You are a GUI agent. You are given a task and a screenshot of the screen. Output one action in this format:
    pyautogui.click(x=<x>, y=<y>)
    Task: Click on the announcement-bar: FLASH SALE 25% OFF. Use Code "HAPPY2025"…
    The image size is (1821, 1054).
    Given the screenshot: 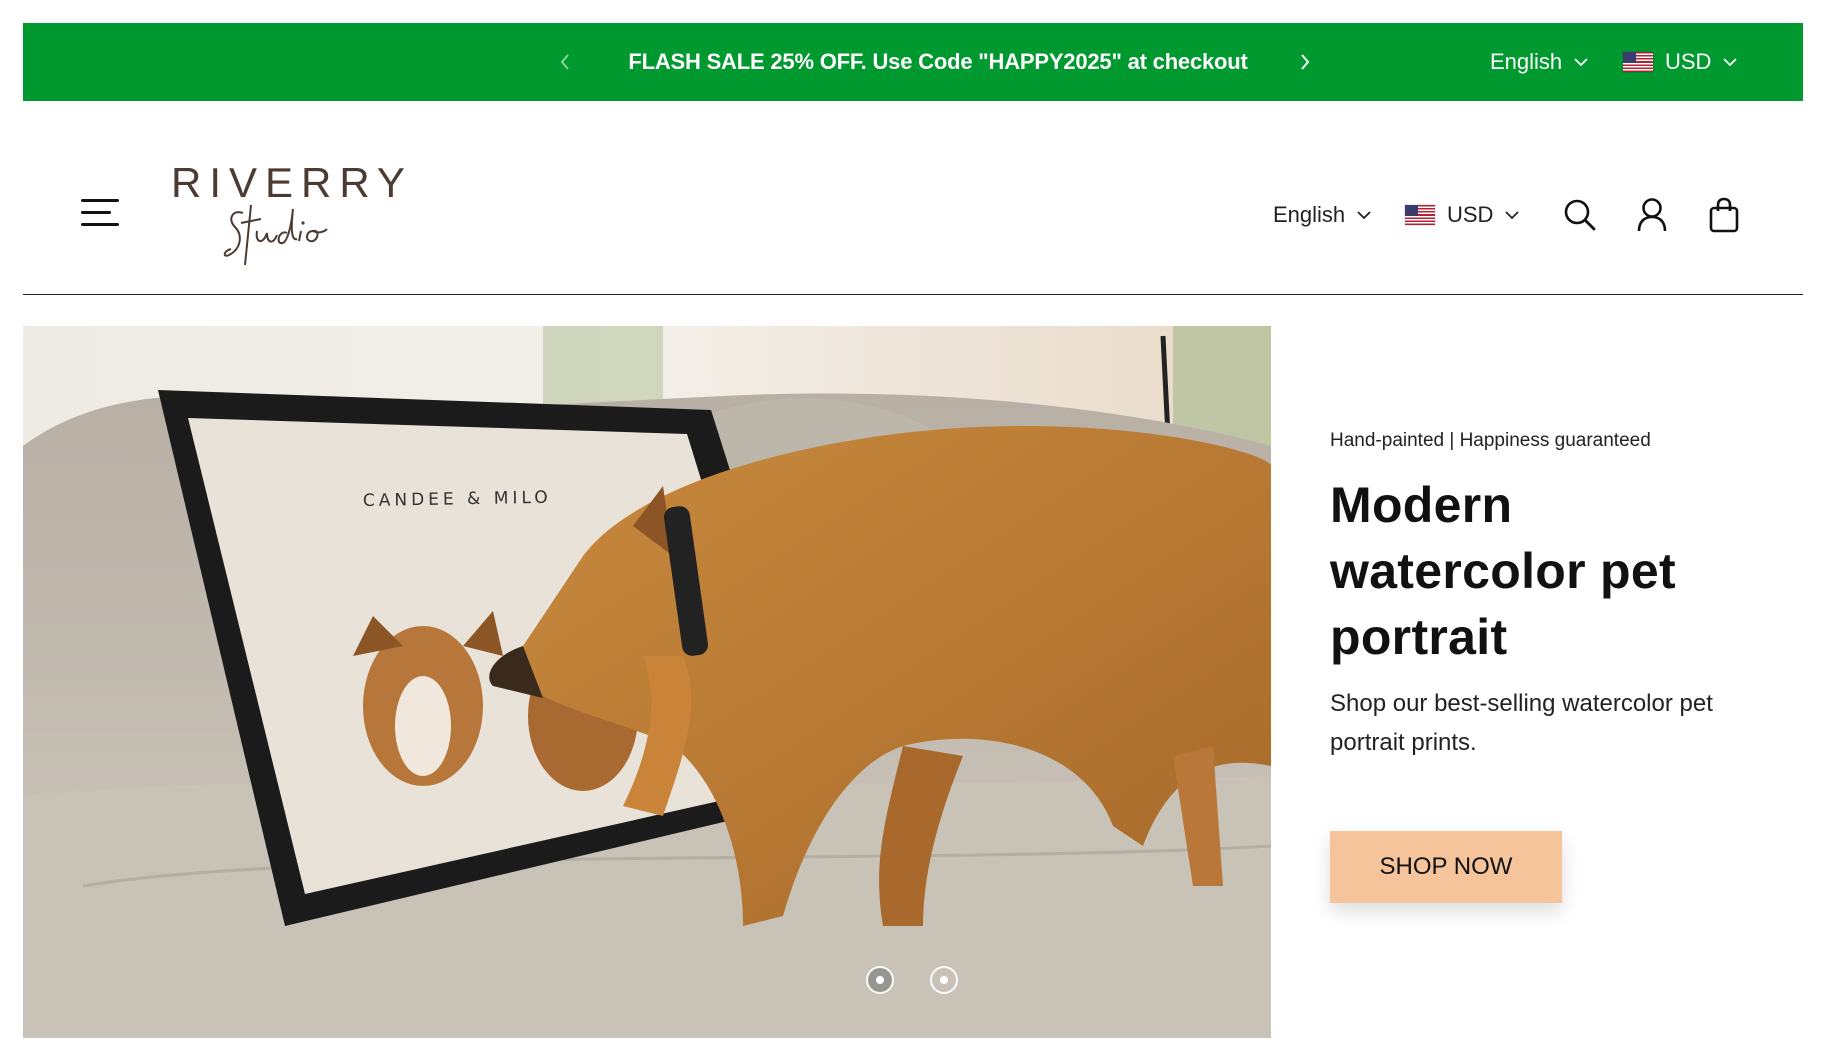 What is the action you would take?
    pyautogui.click(x=913, y=62)
    